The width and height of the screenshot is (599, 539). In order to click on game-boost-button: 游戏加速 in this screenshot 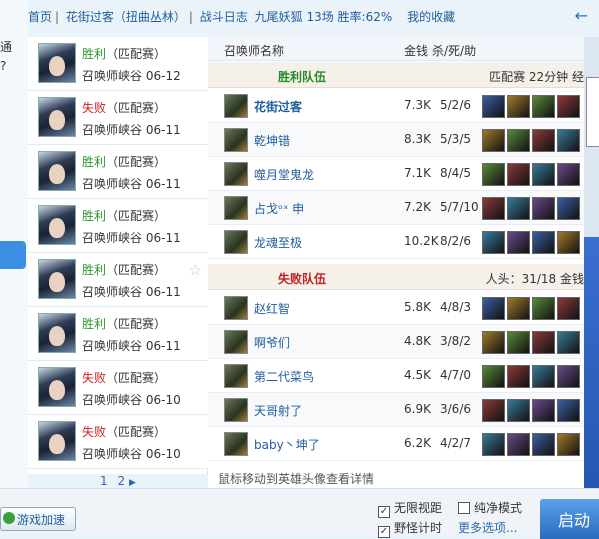, I will do `click(38, 519)`.